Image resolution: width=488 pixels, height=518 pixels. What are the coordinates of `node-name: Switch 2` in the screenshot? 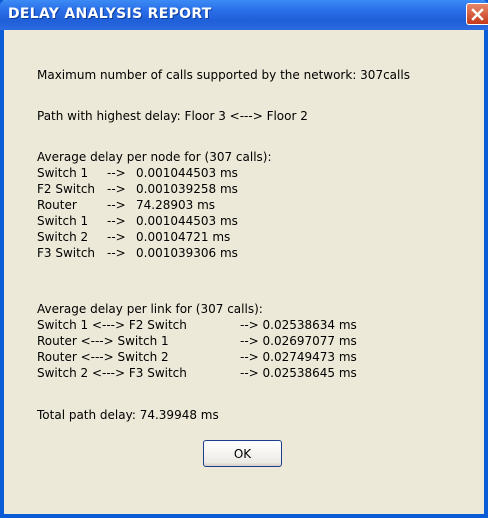 It's located at (63, 237).